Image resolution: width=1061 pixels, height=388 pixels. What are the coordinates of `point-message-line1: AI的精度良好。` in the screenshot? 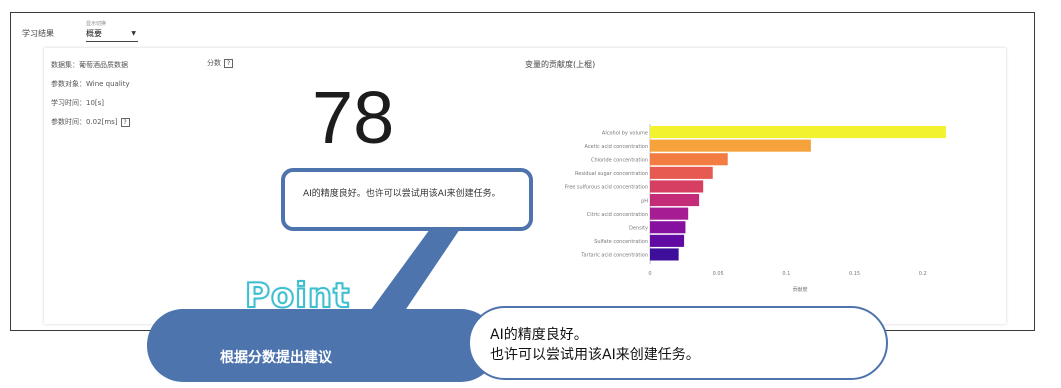 It's located at (539, 335).